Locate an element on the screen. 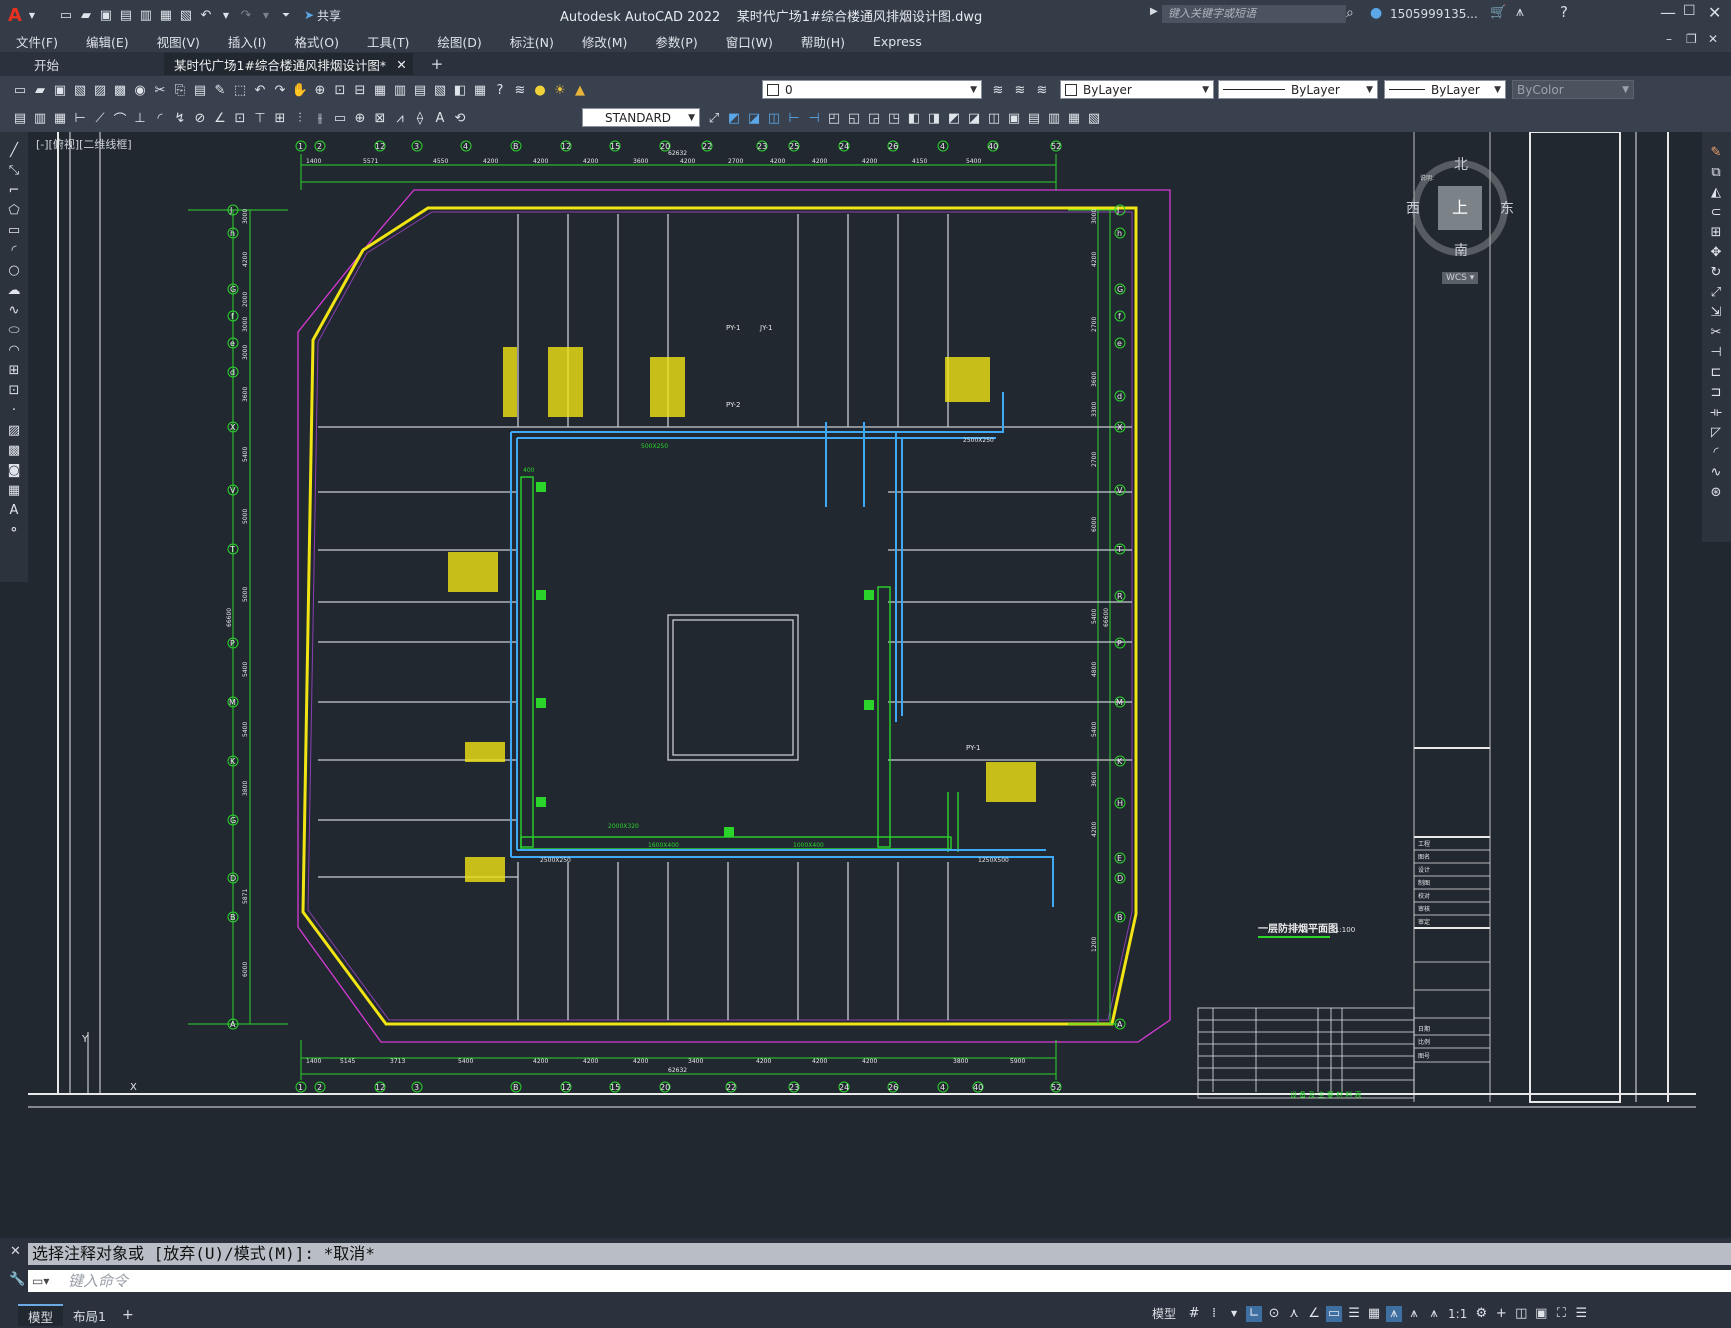 The width and height of the screenshot is (1731, 1328). menu-file: 文件(F) is located at coordinates (37, 41).